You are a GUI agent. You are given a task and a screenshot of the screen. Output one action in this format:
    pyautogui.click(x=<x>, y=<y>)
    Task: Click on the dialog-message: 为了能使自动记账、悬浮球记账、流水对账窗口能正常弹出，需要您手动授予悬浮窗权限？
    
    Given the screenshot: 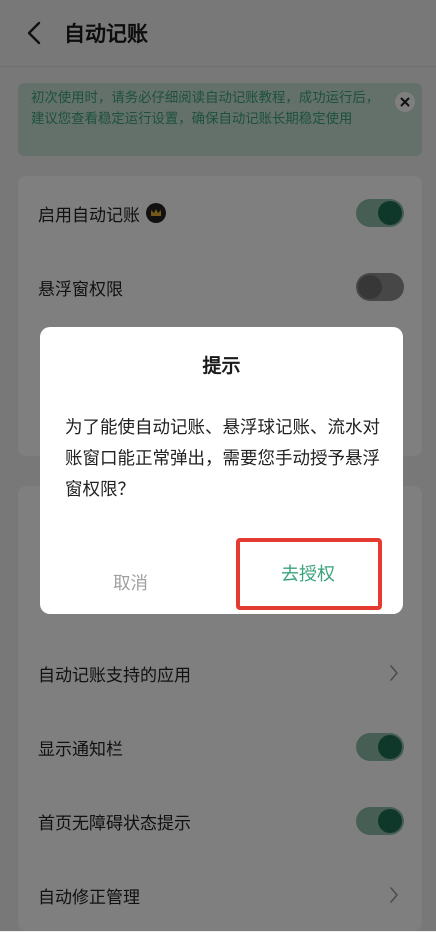 What is the action you would take?
    pyautogui.click(x=222, y=459)
    